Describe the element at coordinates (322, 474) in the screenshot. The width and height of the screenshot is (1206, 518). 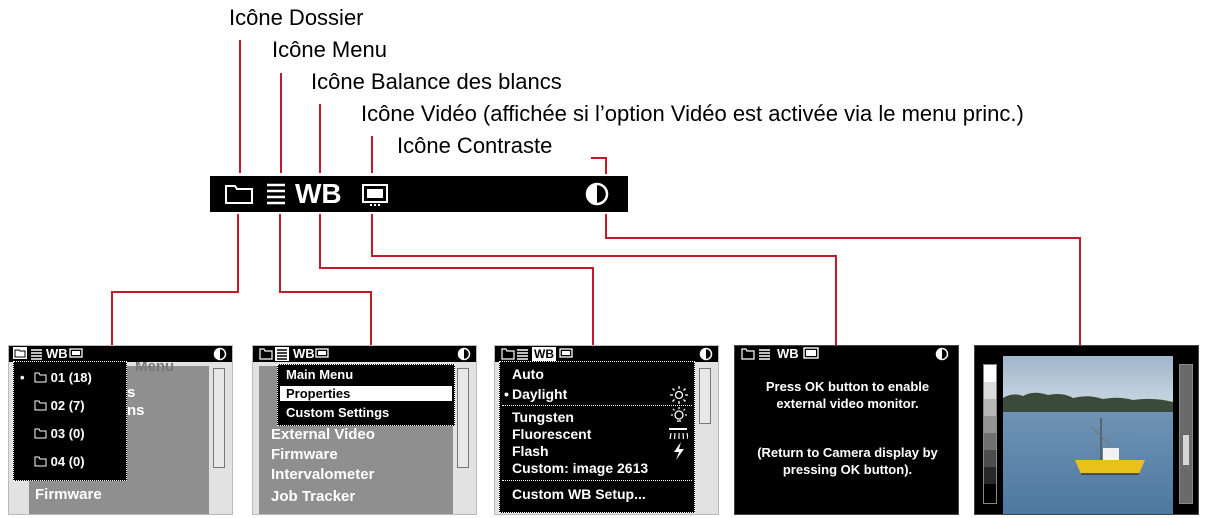
I see `menu-item-intervalometer: Intervalometer` at that location.